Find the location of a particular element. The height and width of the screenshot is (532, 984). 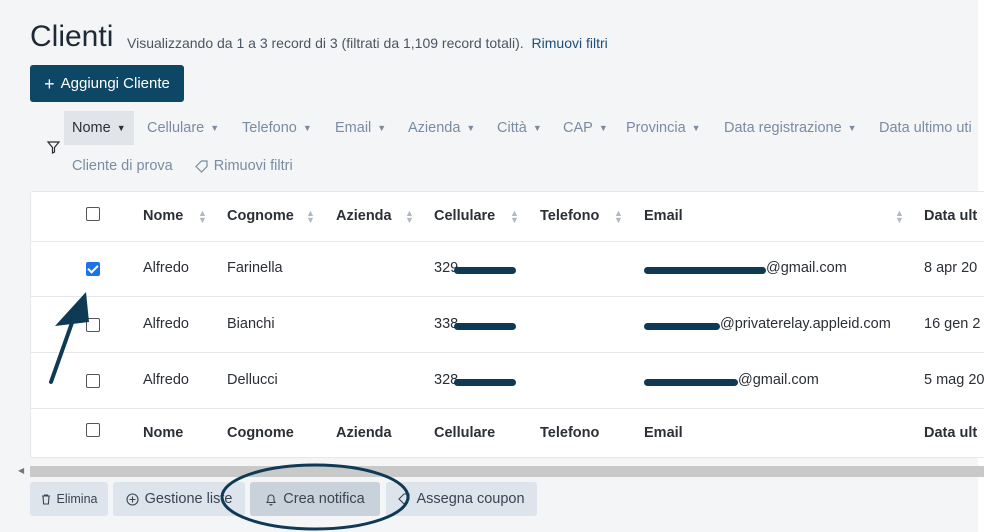

remove-filters-label: Rimuovi filtri is located at coordinates (253, 166).